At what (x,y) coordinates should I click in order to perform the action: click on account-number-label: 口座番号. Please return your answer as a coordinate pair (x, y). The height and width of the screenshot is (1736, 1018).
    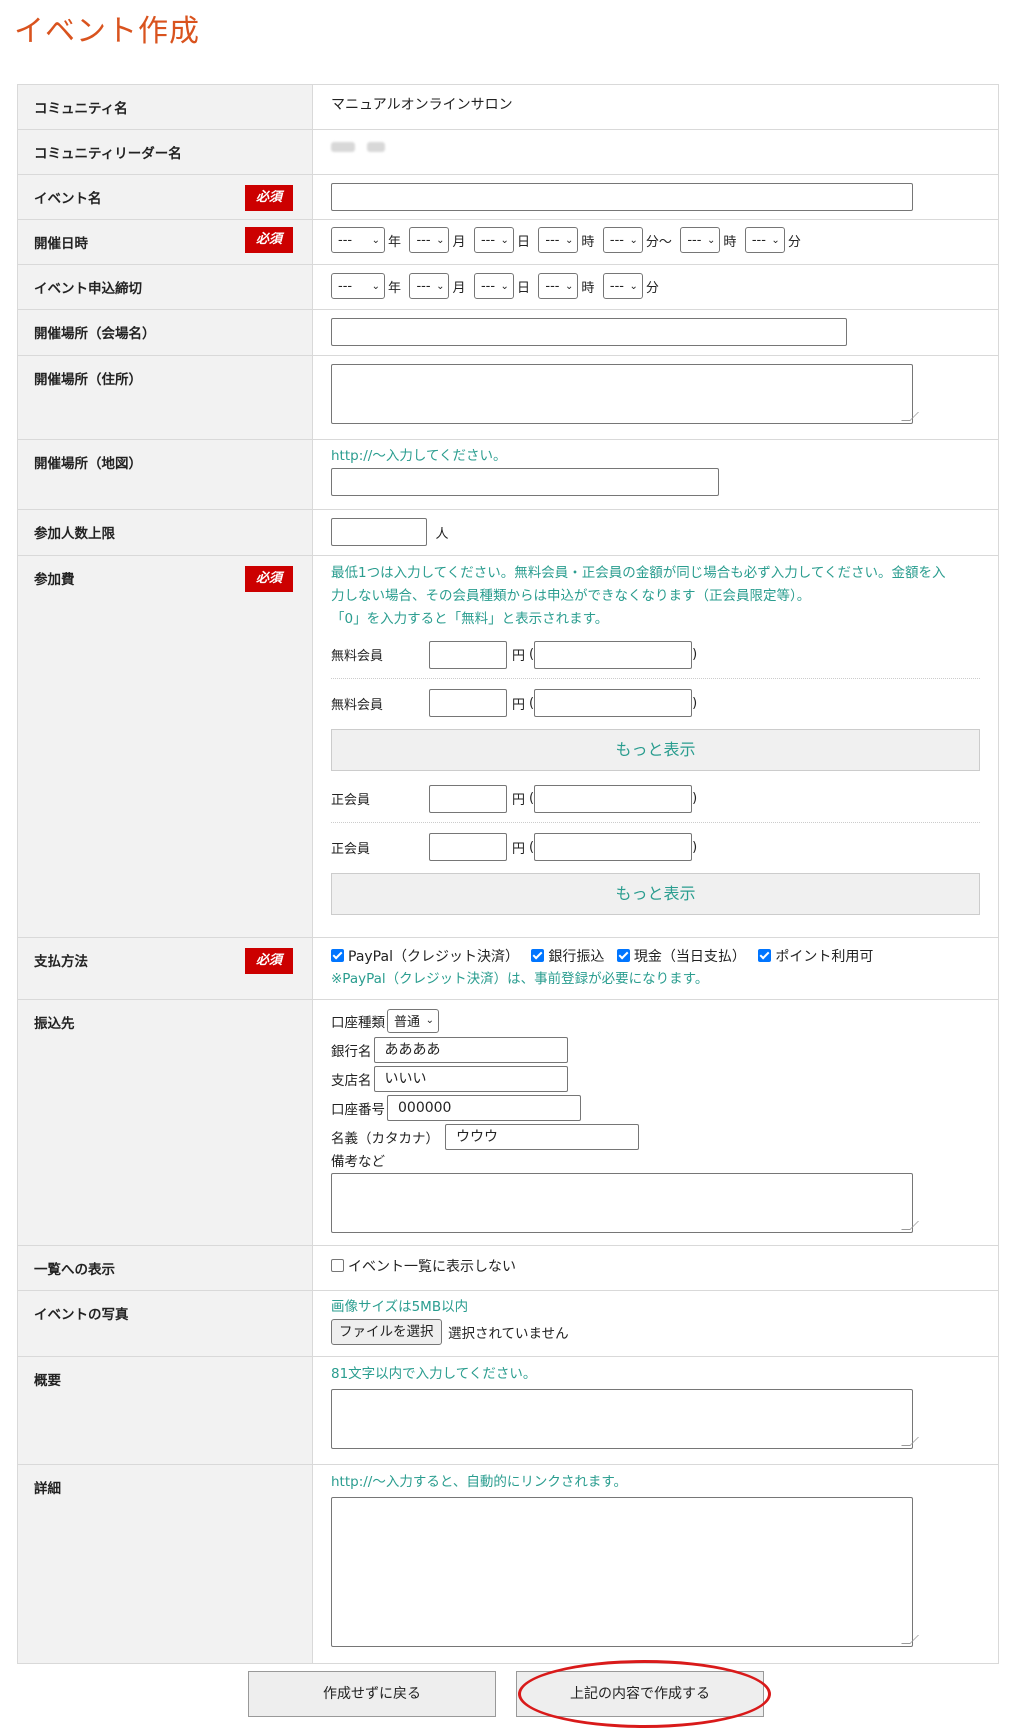
    Looking at the image, I should click on (358, 1109).